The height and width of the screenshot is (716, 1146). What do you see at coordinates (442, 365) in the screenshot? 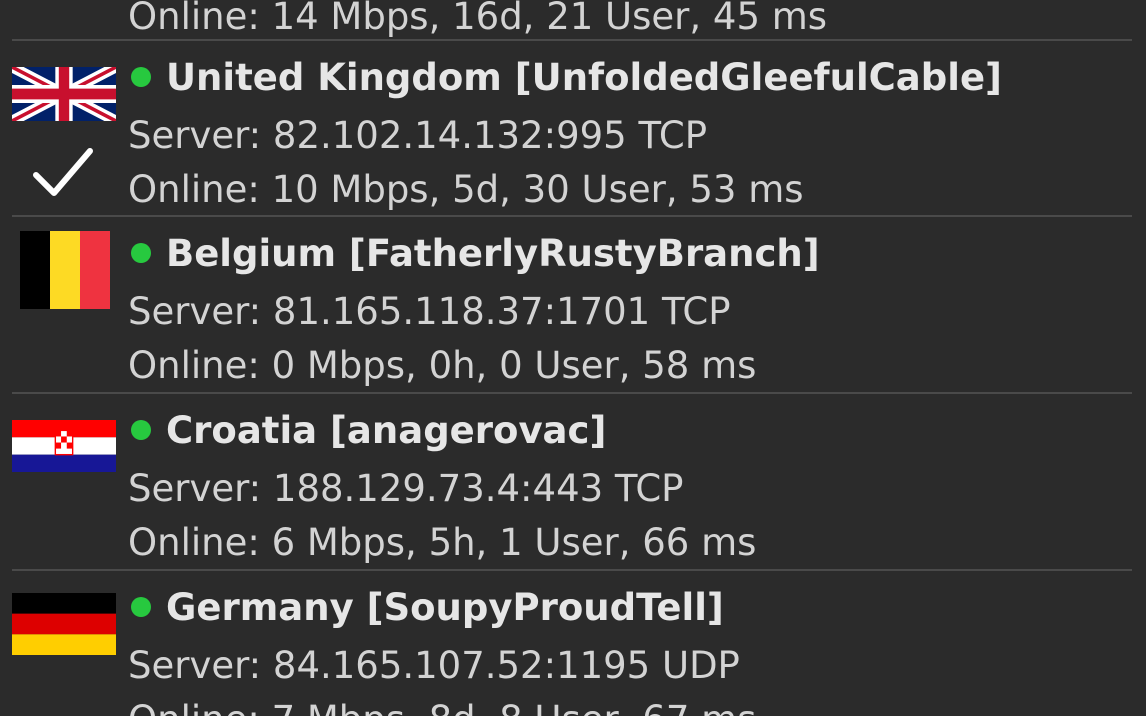
I see `server-online-stats: Online: 0 Mbps, 0h, 0 User, 58 ms` at bounding box center [442, 365].